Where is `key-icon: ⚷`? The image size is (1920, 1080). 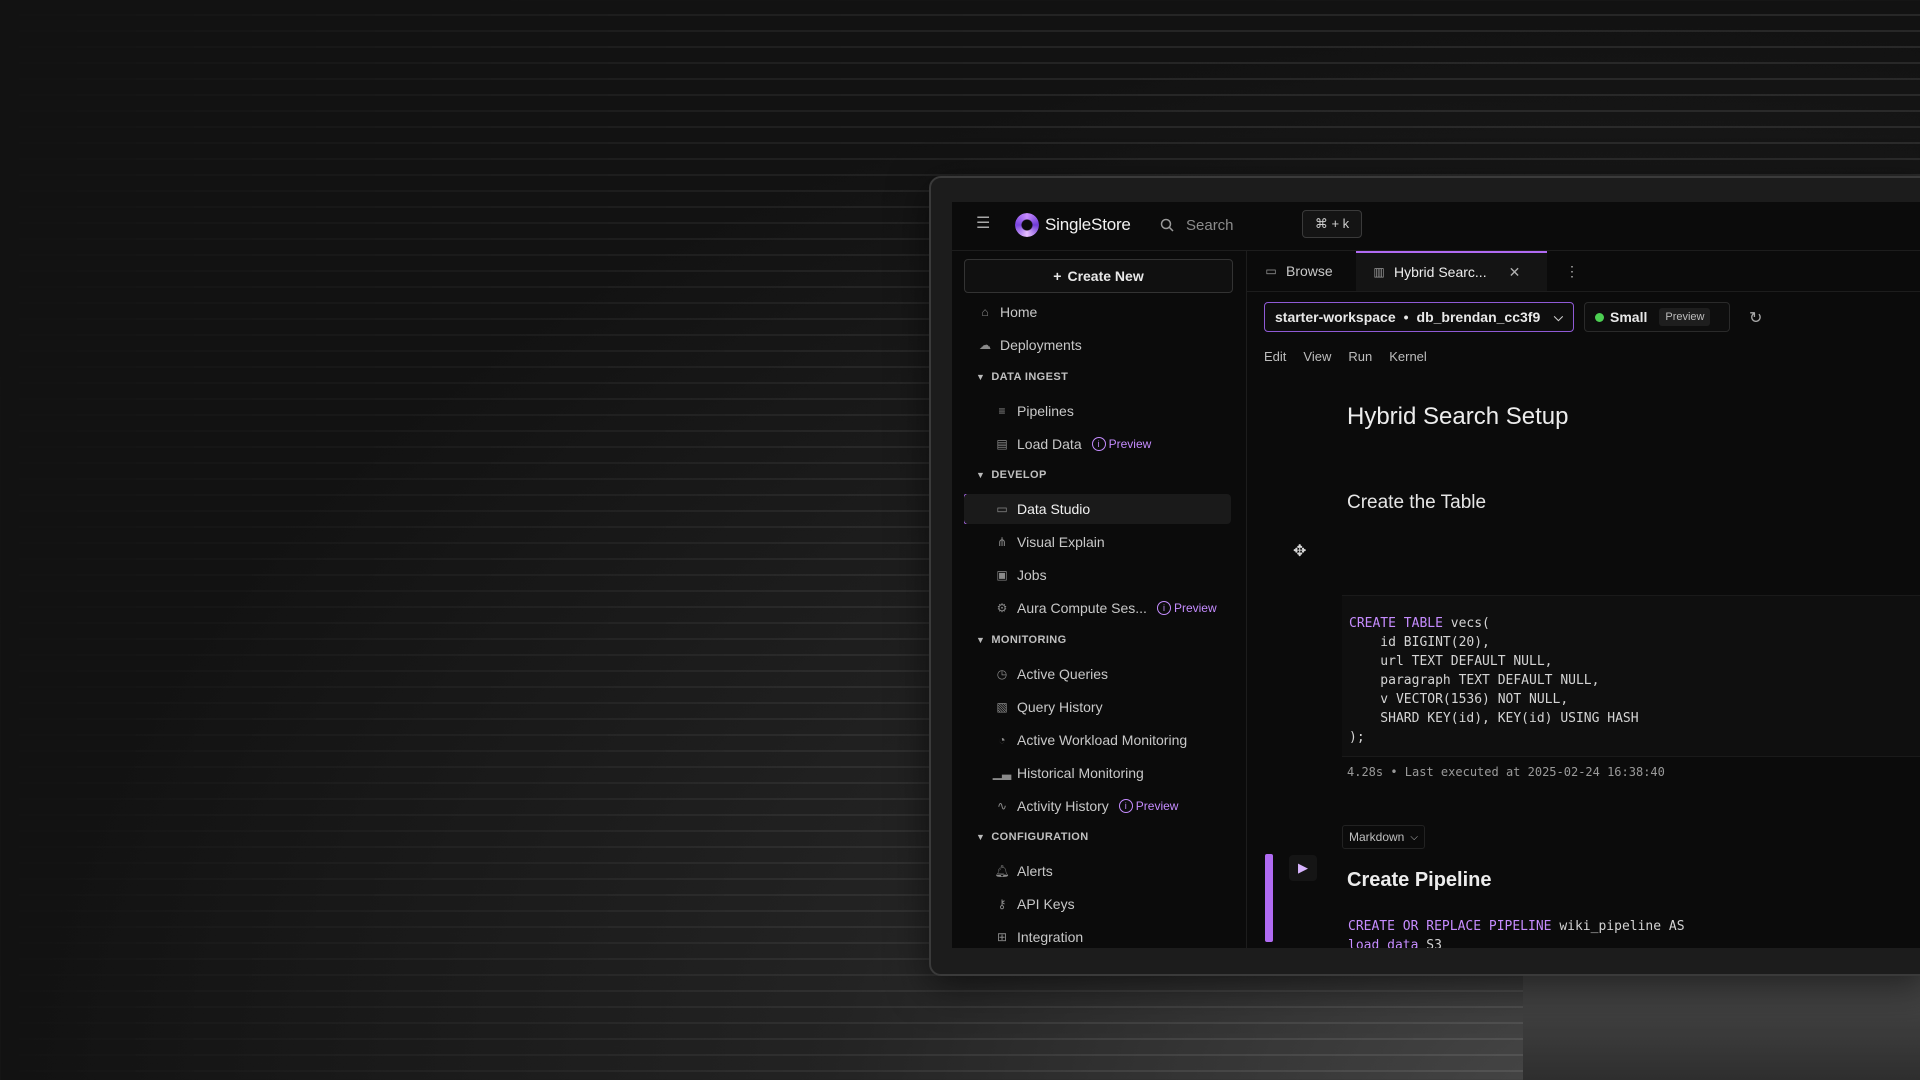
key-icon: ⚷ is located at coordinates (1002, 904).